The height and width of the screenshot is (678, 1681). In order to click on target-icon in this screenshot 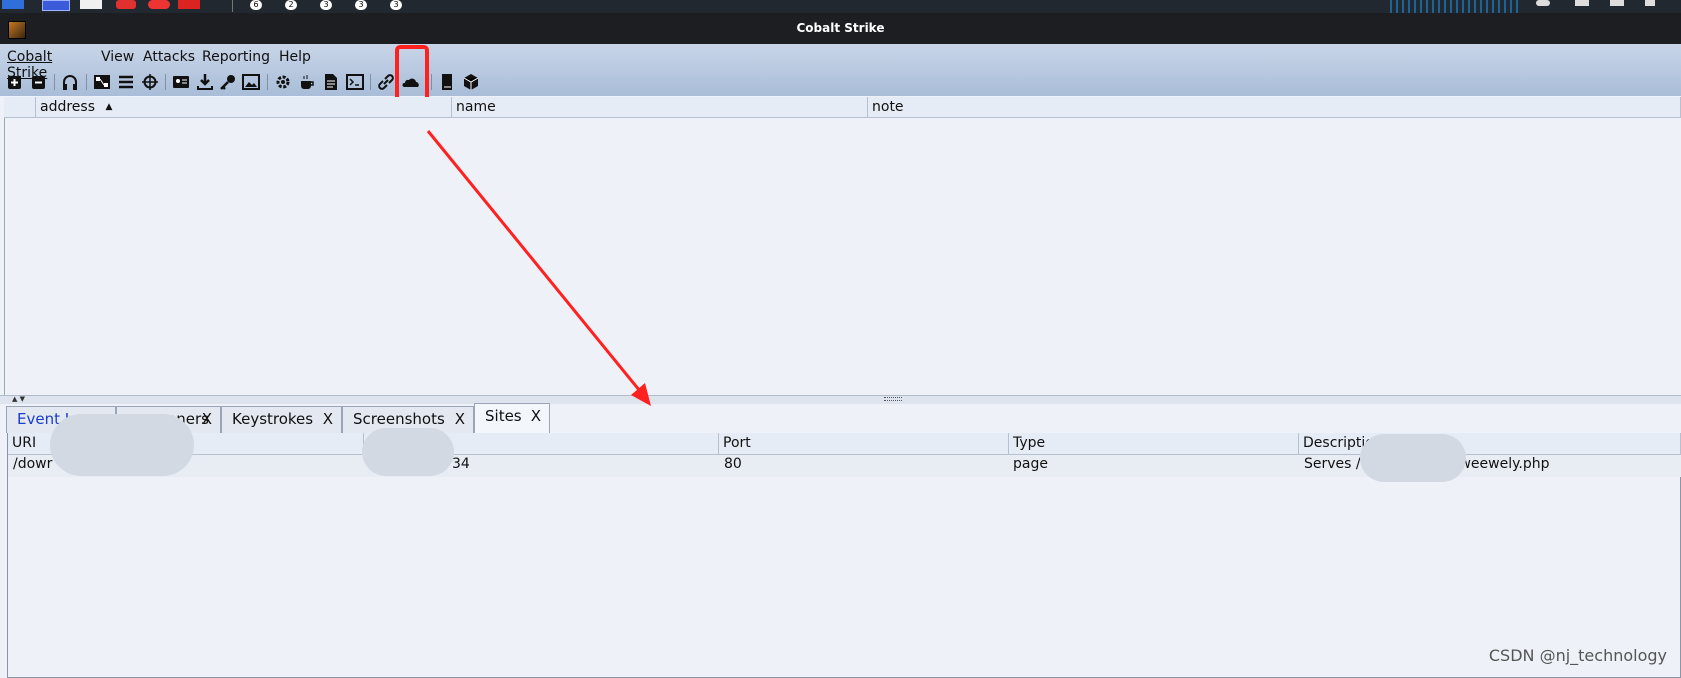, I will do `click(150, 82)`.